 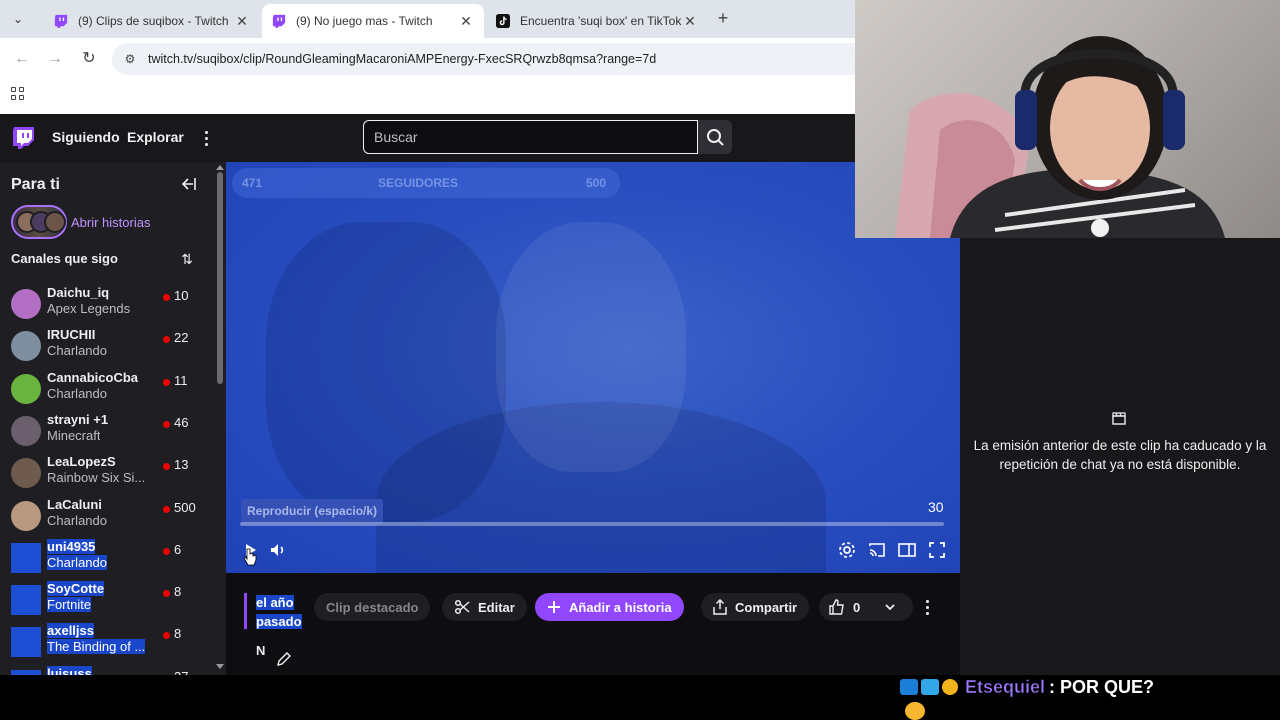 I want to click on forward-arrow-icon: →, so click(x=55, y=59).